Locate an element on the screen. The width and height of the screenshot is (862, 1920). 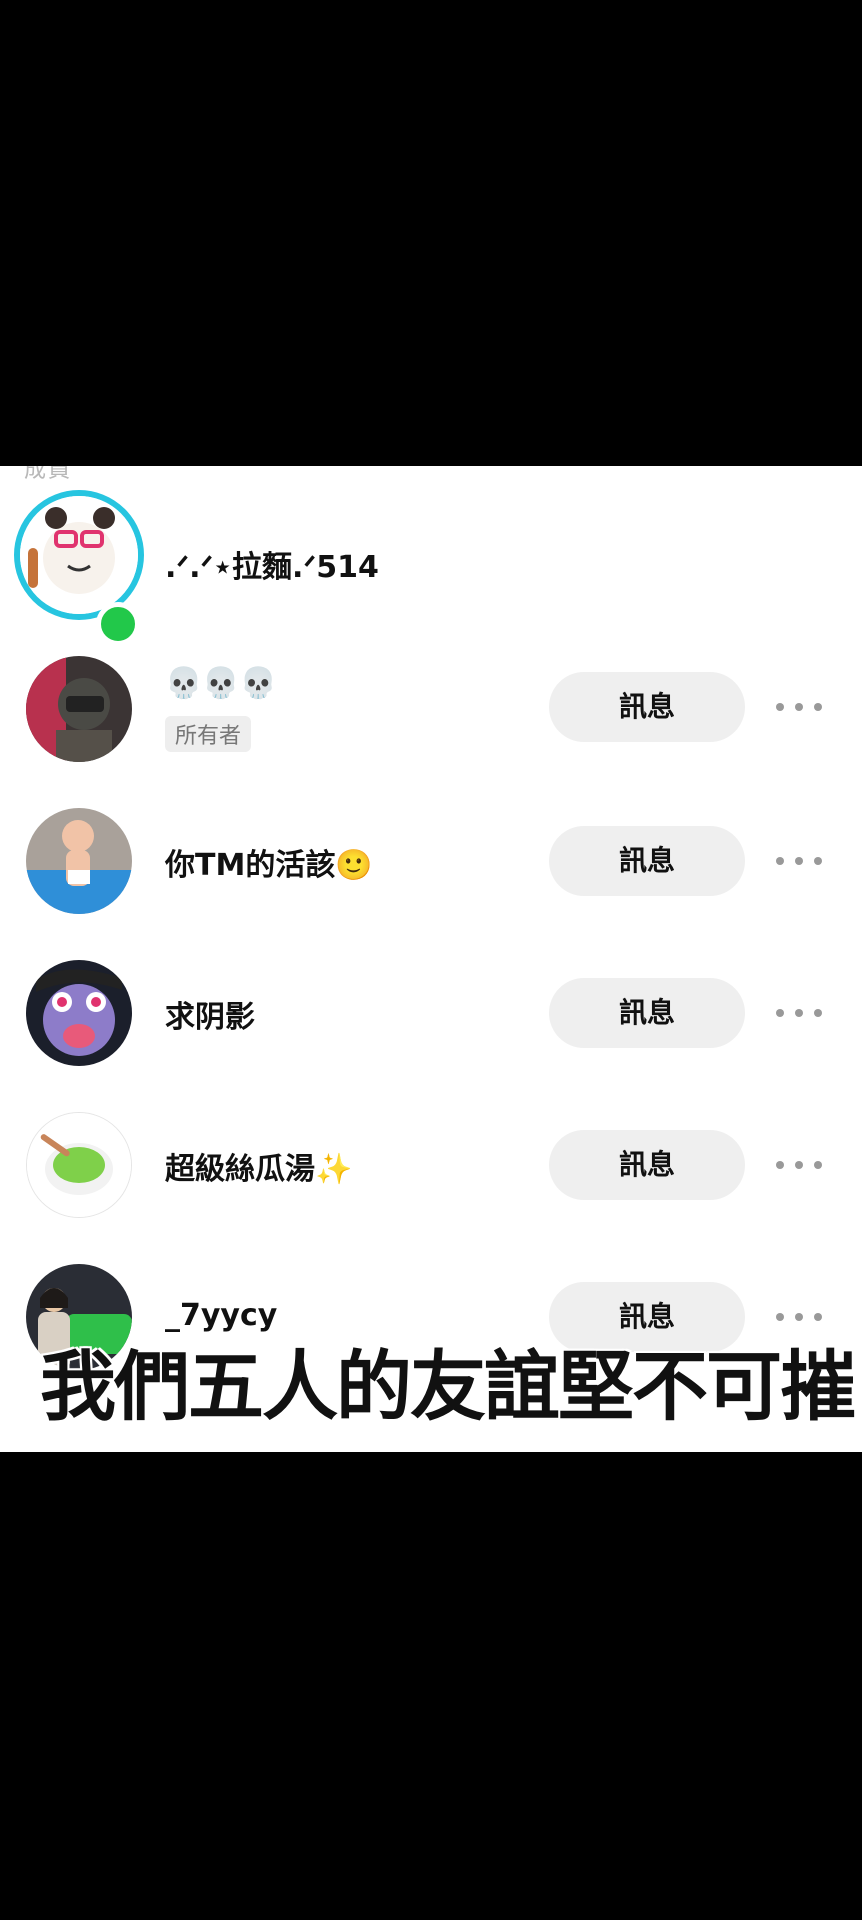
member-name: 你TM的活該🙂 is located at coordinates (269, 865).